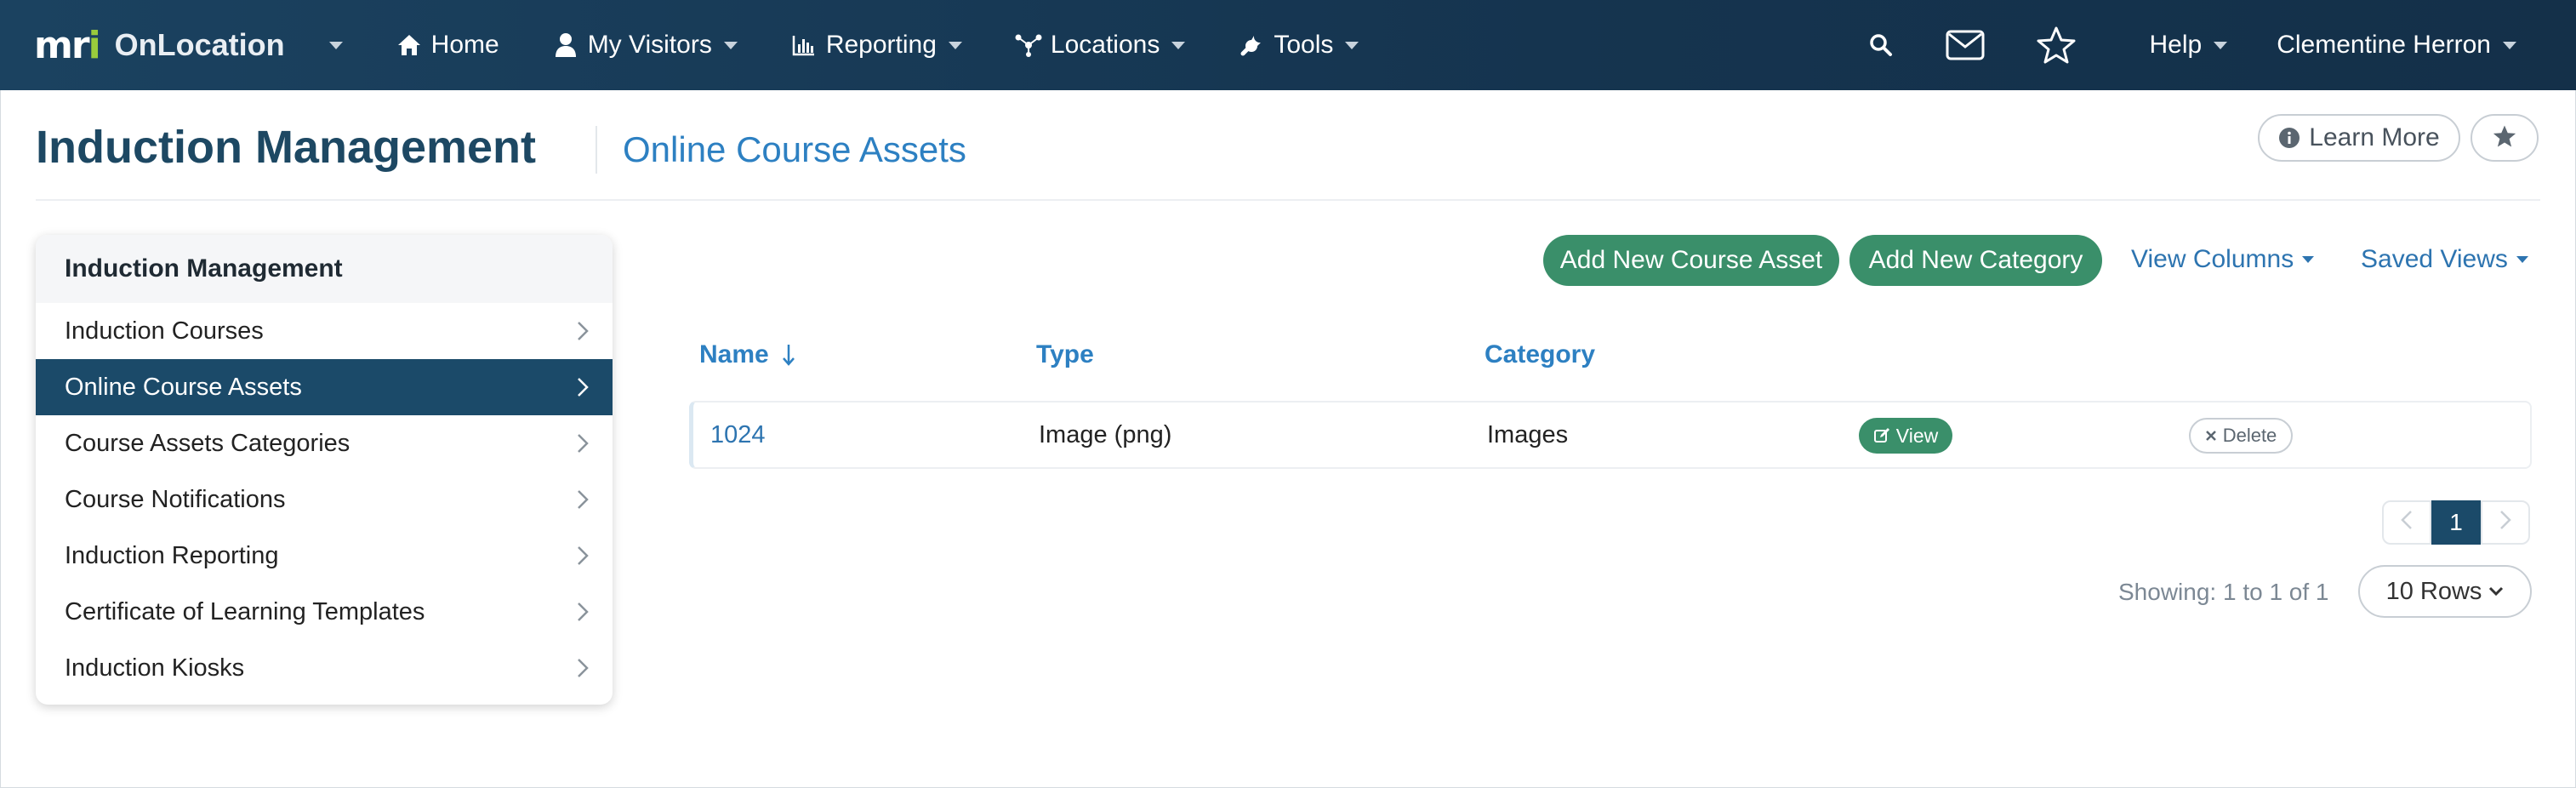 The image size is (2576, 788). What do you see at coordinates (325, 269) in the screenshot?
I see `sidebar-heading: Induction Management` at bounding box center [325, 269].